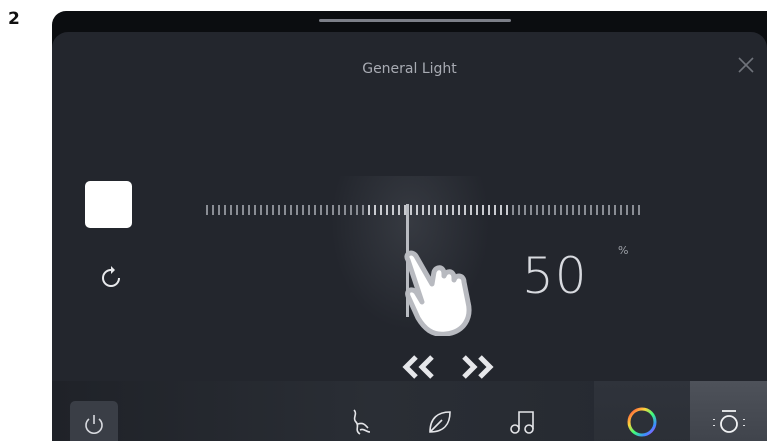 The image size is (767, 441). What do you see at coordinates (448, 367) in the screenshot?
I see `swipe-hint-icon` at bounding box center [448, 367].